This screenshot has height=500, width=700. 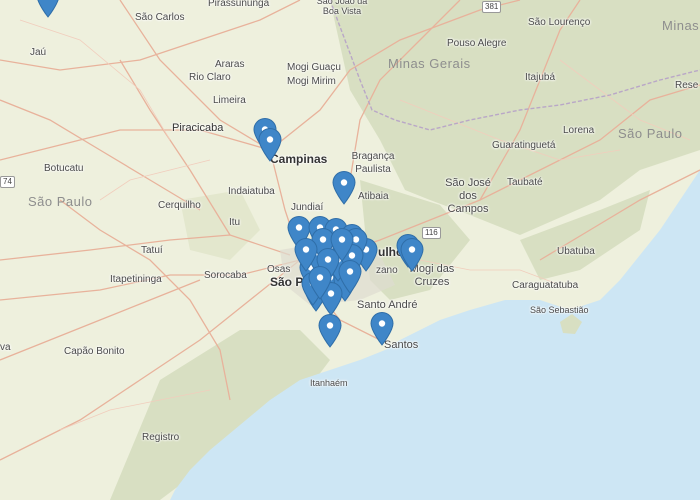 What do you see at coordinates (687, 85) in the screenshot?
I see `place-label: Rese` at bounding box center [687, 85].